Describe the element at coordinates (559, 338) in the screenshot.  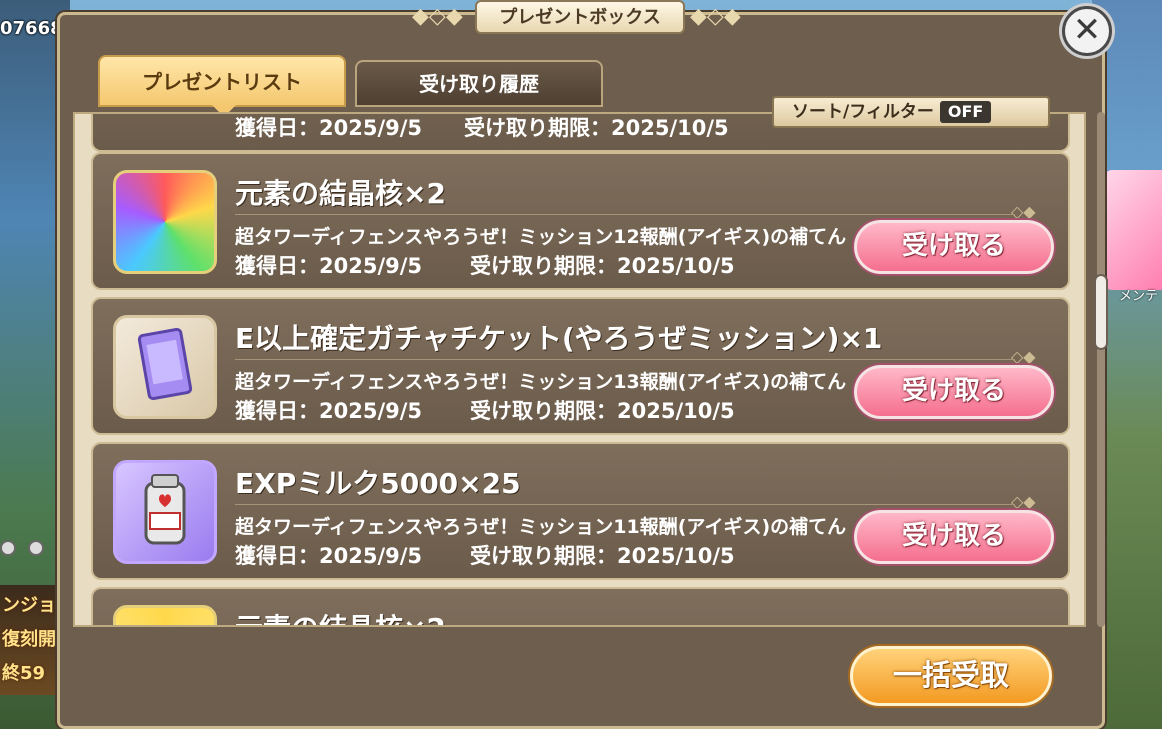
I see `item-name: E以上確定ガチャチケット(やろうぜミッション)×1` at that location.